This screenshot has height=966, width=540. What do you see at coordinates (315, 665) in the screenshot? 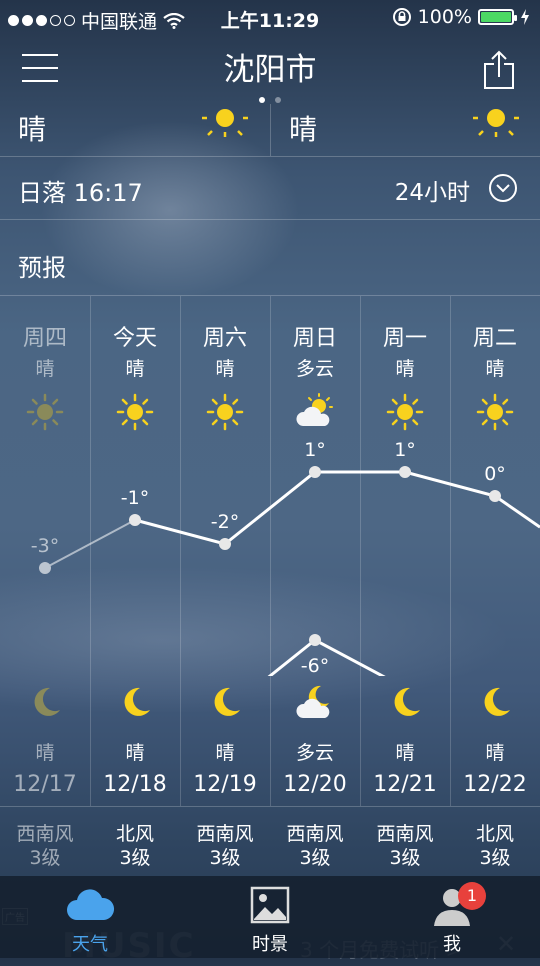
I see `low-temp-label: -6°` at bounding box center [315, 665].